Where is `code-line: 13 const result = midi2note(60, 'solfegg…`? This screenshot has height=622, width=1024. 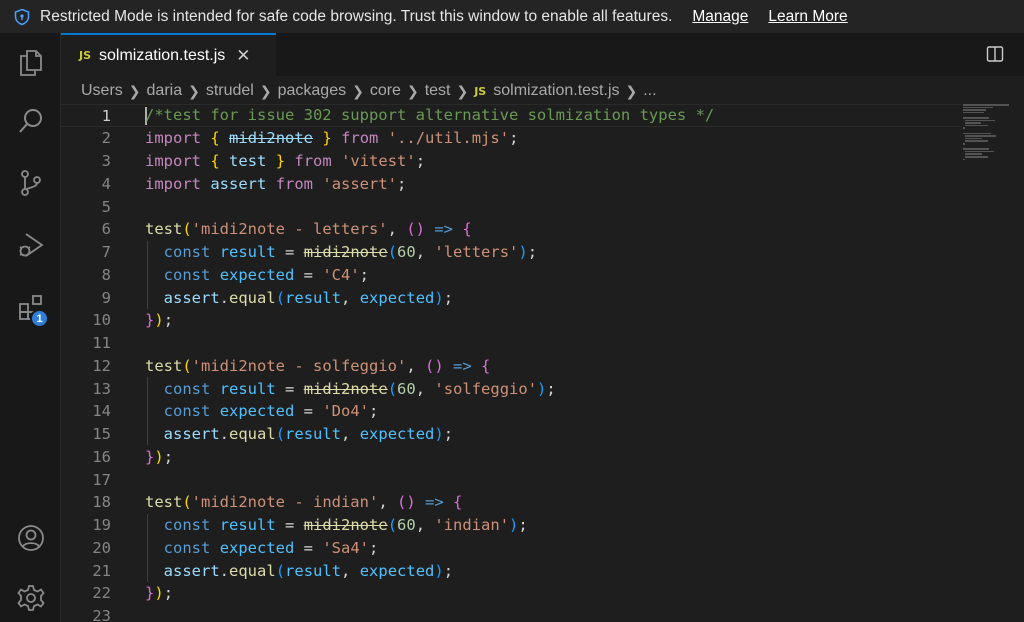
code-line: 13 const result = midi2note(60, 'solfegg… is located at coordinates (511, 388).